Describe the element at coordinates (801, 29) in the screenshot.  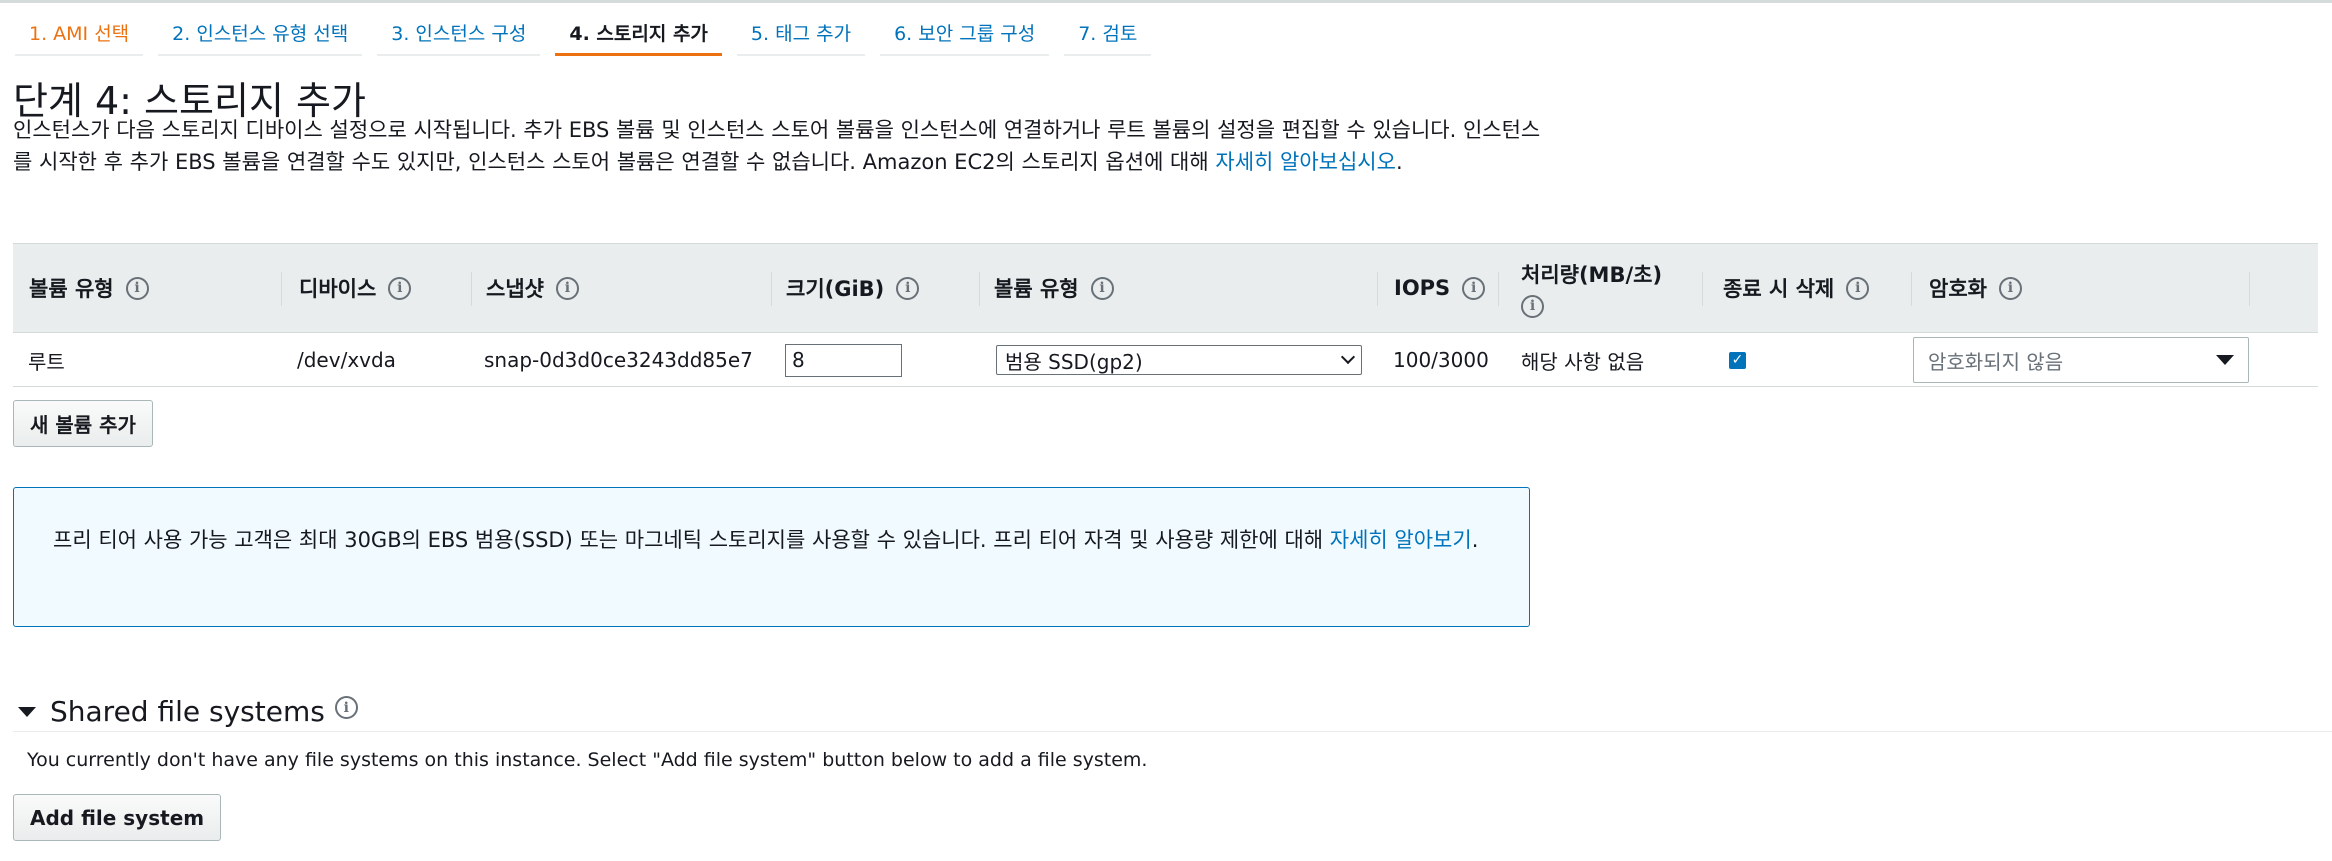
I see `tab-add-tags: 5. 태그 추가` at that location.